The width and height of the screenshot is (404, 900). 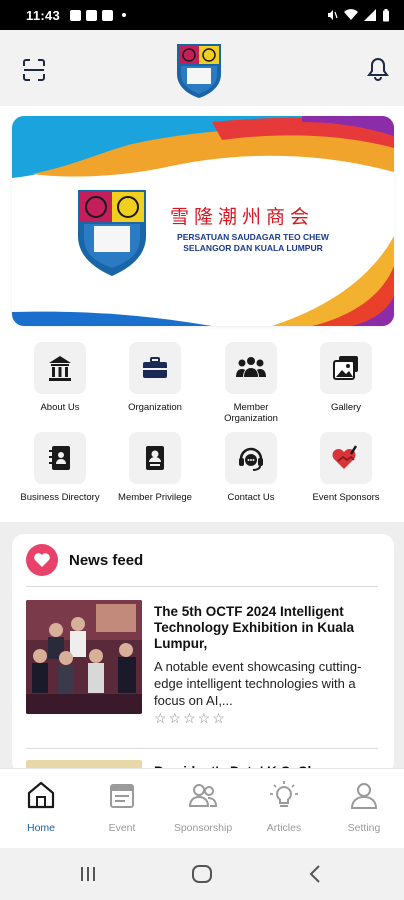 I want to click on menu-member-organization: Member Organization, so click(x=251, y=383).